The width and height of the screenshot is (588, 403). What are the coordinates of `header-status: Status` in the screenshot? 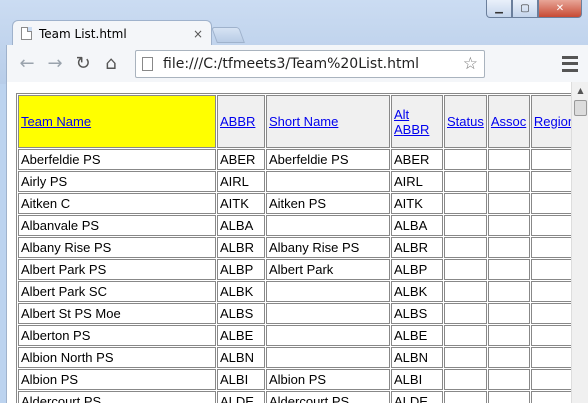 It's located at (465, 121).